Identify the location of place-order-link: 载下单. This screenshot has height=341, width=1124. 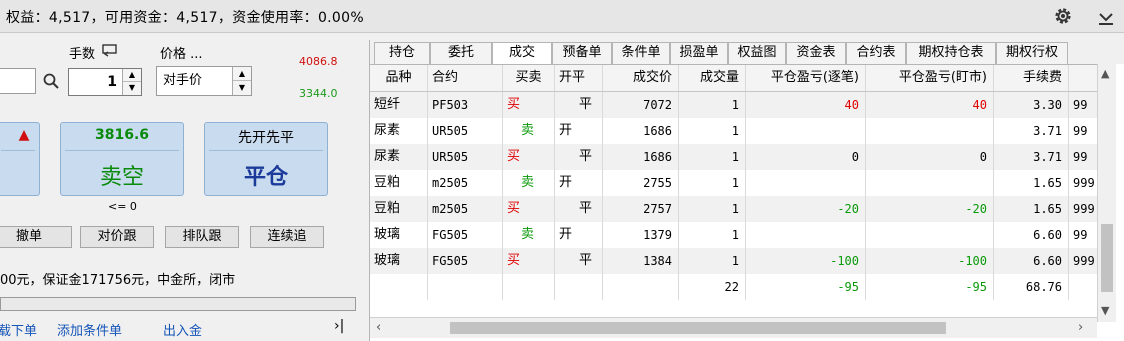
(18, 329).